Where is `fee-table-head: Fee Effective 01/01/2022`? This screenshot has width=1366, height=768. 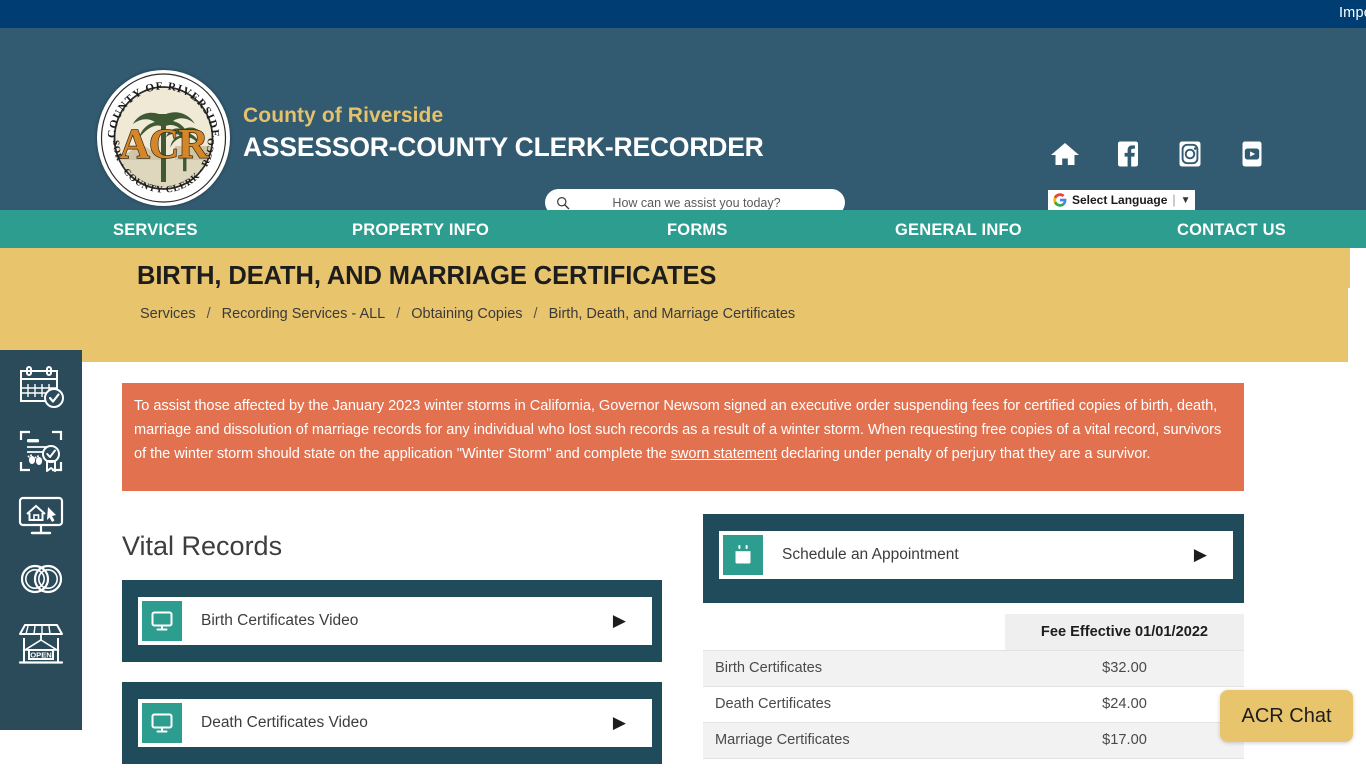 fee-table-head: Fee Effective 01/01/2022 is located at coordinates (973, 632).